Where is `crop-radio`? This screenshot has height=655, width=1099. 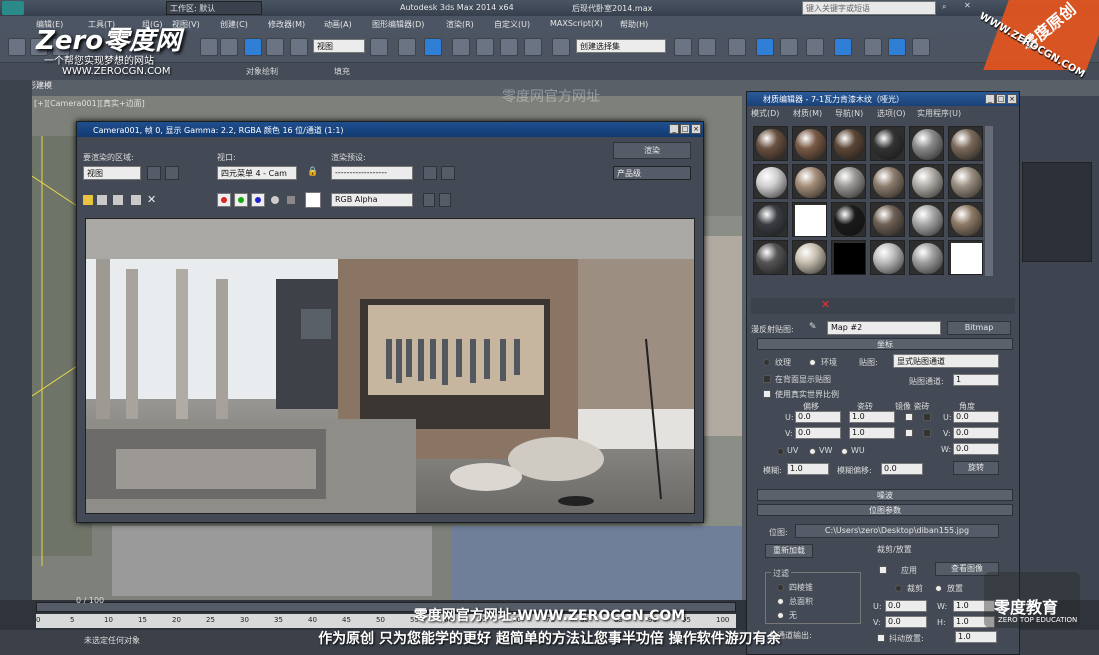 crop-radio is located at coordinates (898, 588).